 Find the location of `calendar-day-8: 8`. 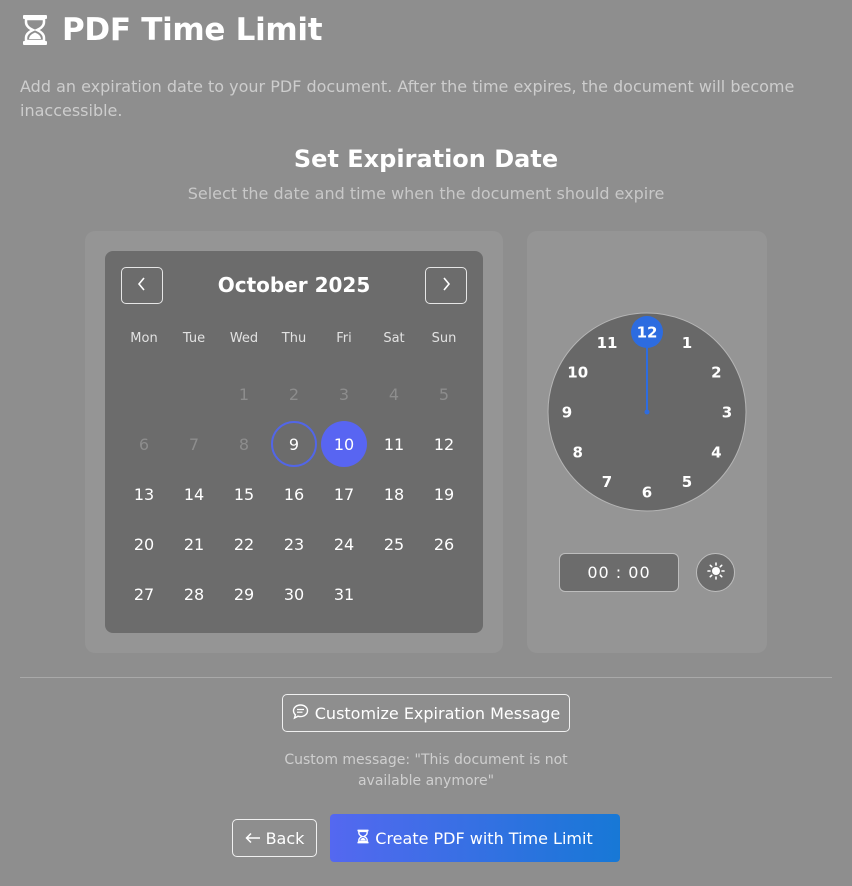

calendar-day-8: 8 is located at coordinates (244, 444).